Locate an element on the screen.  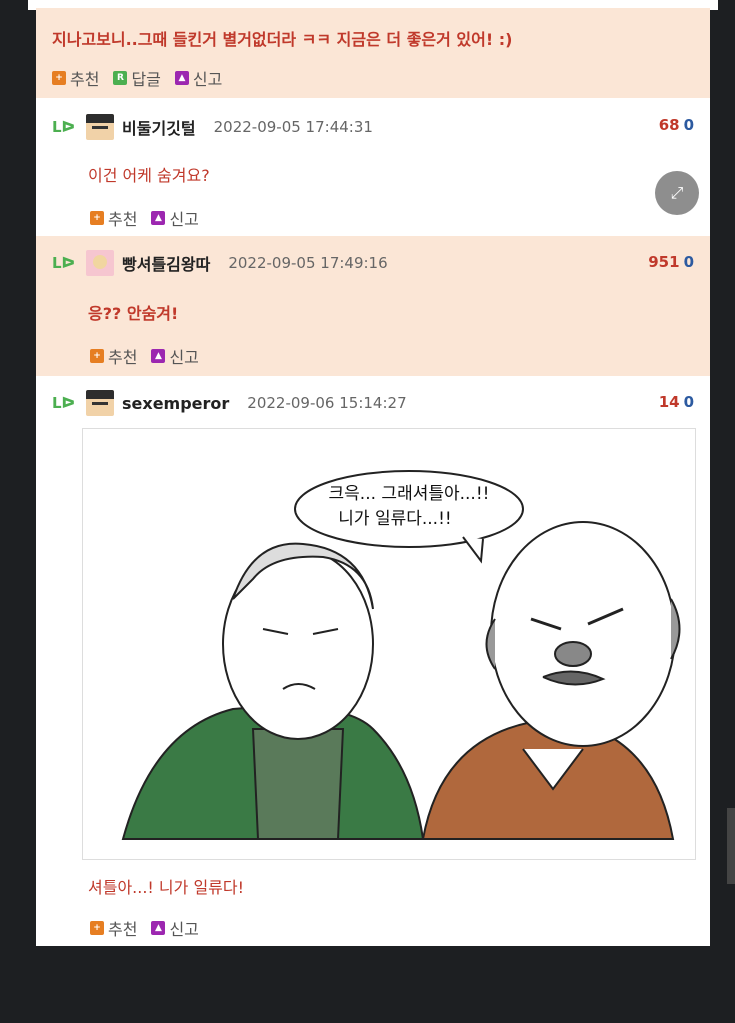
comment-meta: Lᐅ 빵셔틀김왕따 2022-09-05 17:49:16 is located at coordinates (220, 263).